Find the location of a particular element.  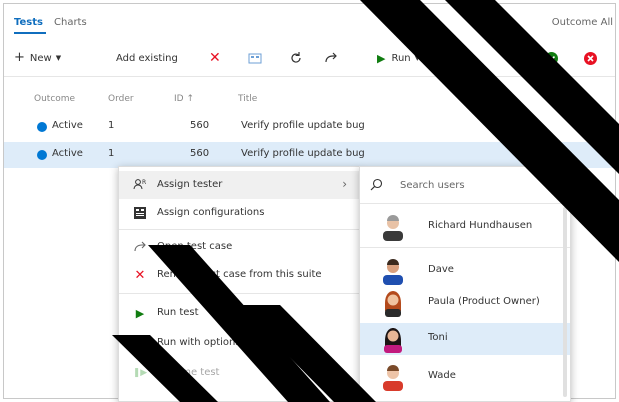

menu-item-label: Assign tester is located at coordinates (190, 184).